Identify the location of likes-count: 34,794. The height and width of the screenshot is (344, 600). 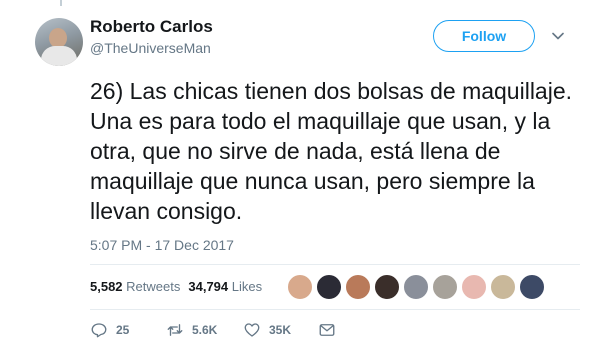
(208, 286).